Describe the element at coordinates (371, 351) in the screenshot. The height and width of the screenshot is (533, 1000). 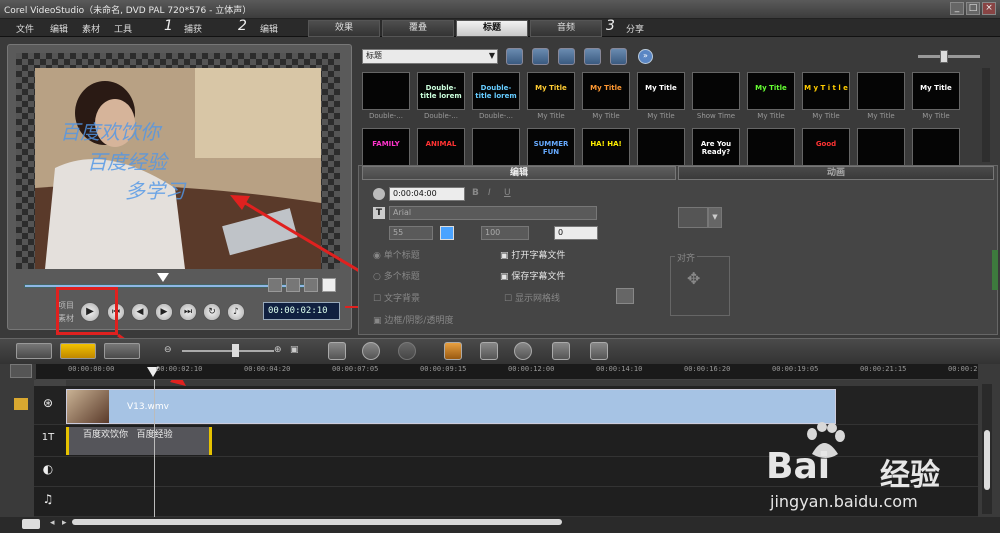
I see `undo-icon` at that location.